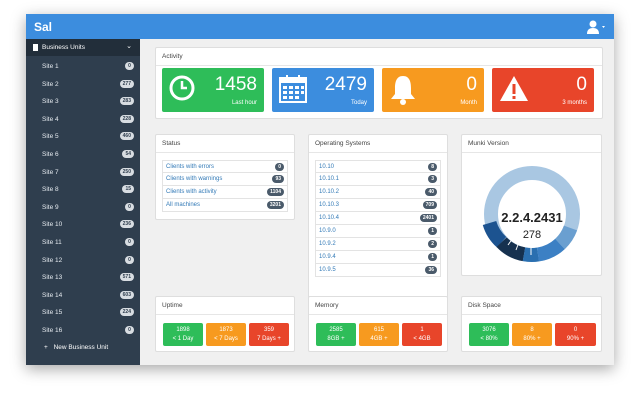 Image resolution: width=640 pixels, height=400 pixels. I want to click on activity-title: Activity, so click(172, 56).